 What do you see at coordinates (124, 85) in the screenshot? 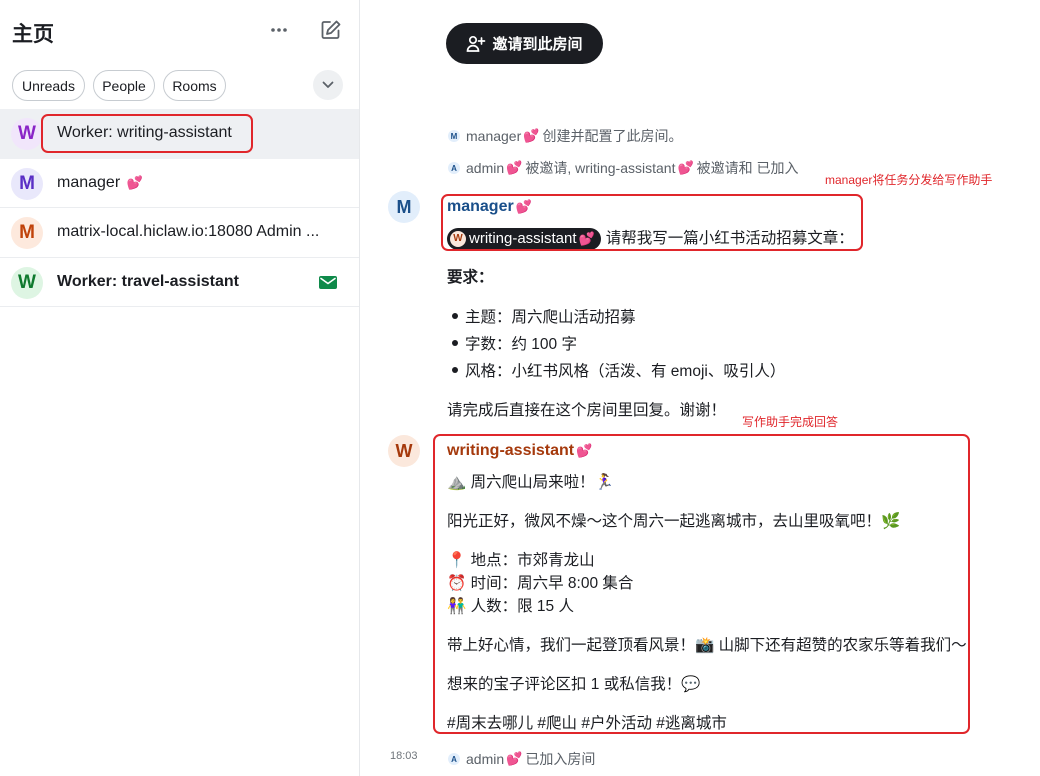
I see `filter-people: People` at bounding box center [124, 85].